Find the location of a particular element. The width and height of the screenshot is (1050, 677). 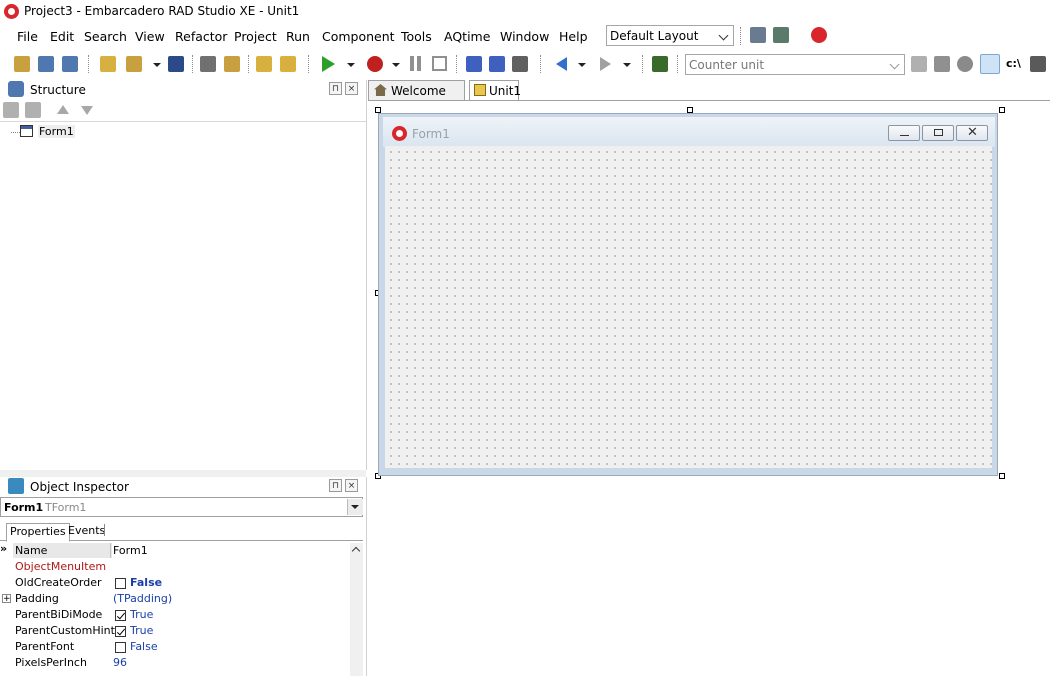

tools-icon is located at coordinates (942, 64).